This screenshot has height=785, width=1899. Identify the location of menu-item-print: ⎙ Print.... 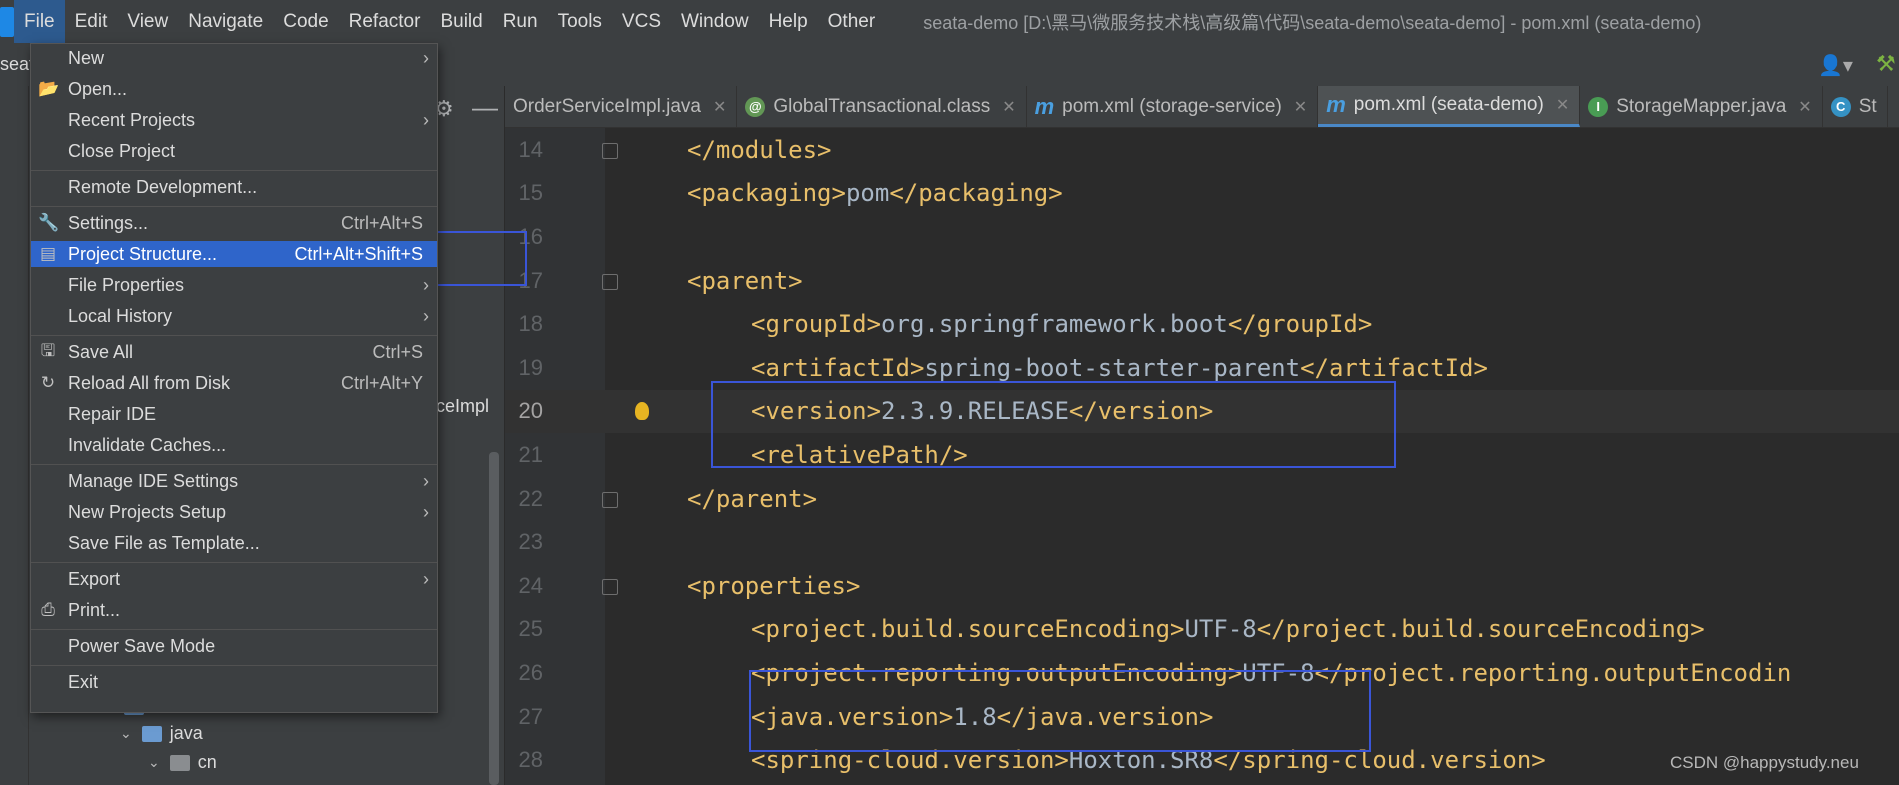
(234, 610).